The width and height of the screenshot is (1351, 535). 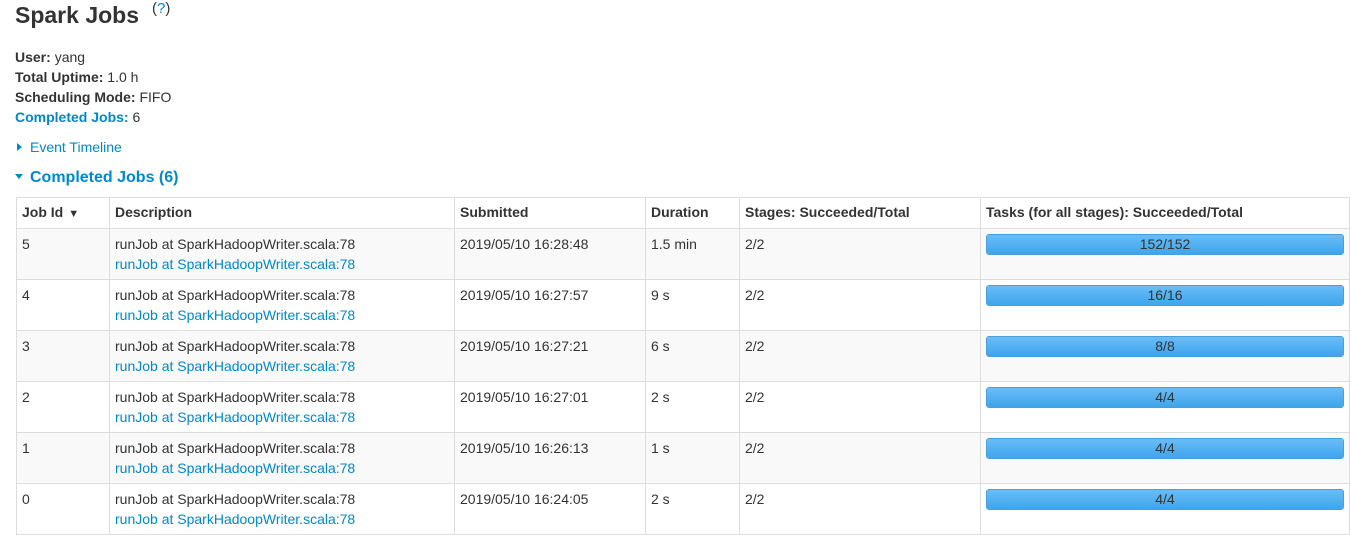 I want to click on job-id-cell: 5, so click(x=63, y=254).